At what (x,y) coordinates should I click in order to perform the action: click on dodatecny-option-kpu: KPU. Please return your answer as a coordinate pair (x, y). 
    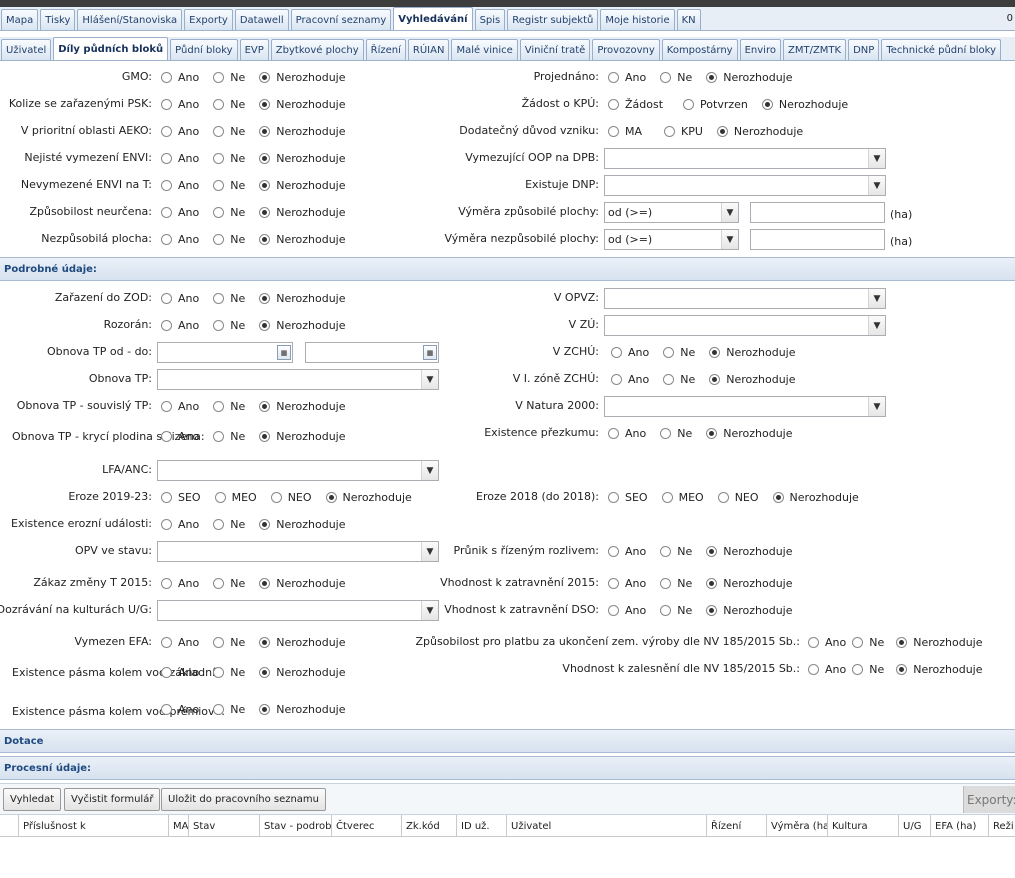
    Looking at the image, I should click on (683, 131).